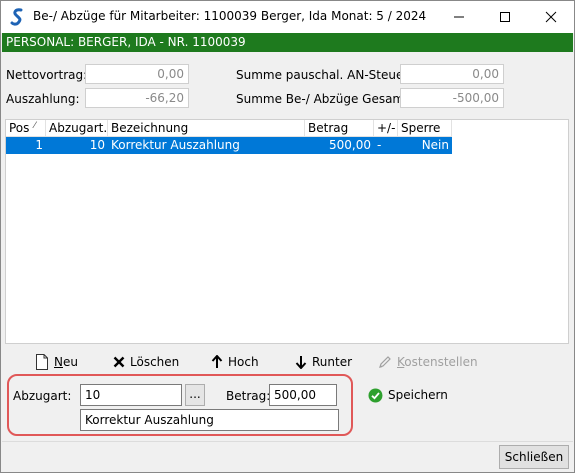 This screenshot has height=473, width=575. What do you see at coordinates (385, 362) in the screenshot?
I see `pencil-icon` at bounding box center [385, 362].